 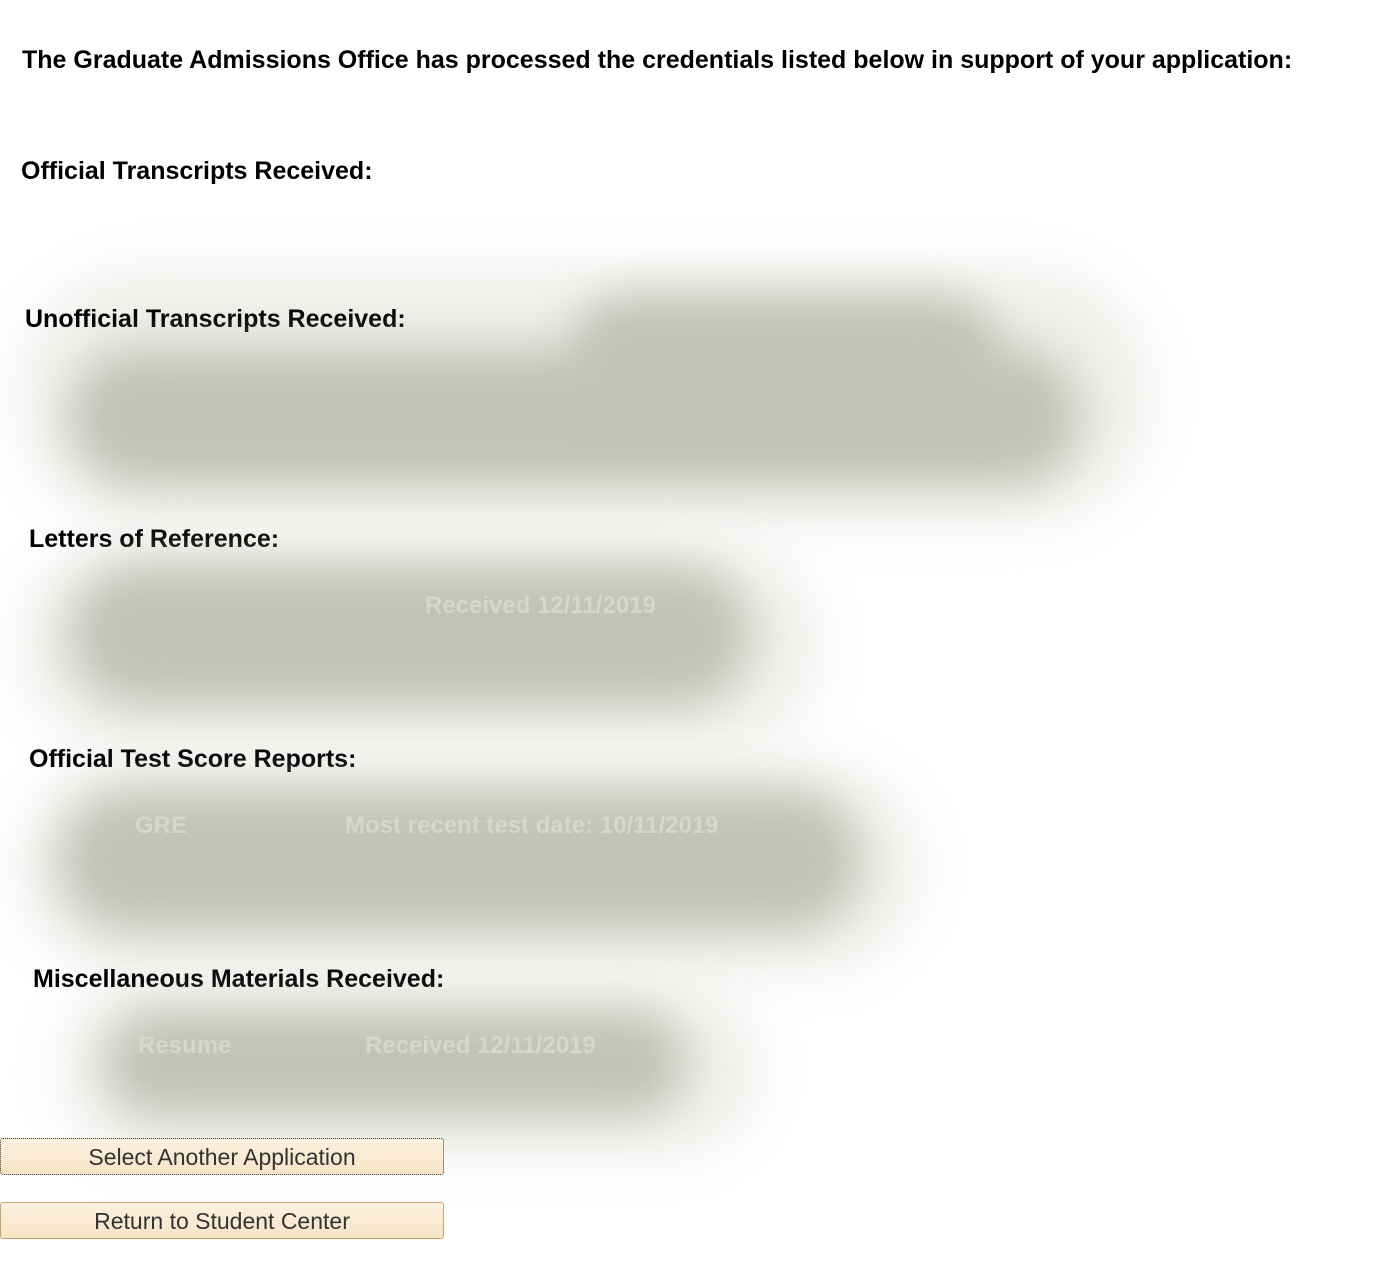 I want to click on faint-reference-text: Received 12/11/2019, so click(x=540, y=605).